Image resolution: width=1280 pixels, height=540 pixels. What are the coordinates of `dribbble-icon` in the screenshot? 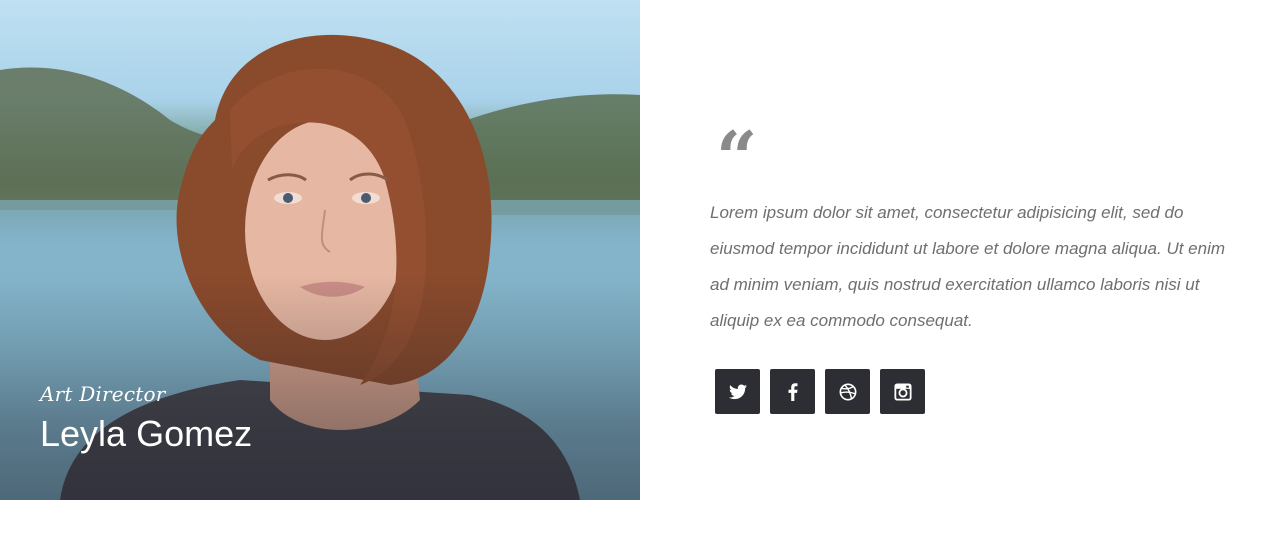 It's located at (847, 391).